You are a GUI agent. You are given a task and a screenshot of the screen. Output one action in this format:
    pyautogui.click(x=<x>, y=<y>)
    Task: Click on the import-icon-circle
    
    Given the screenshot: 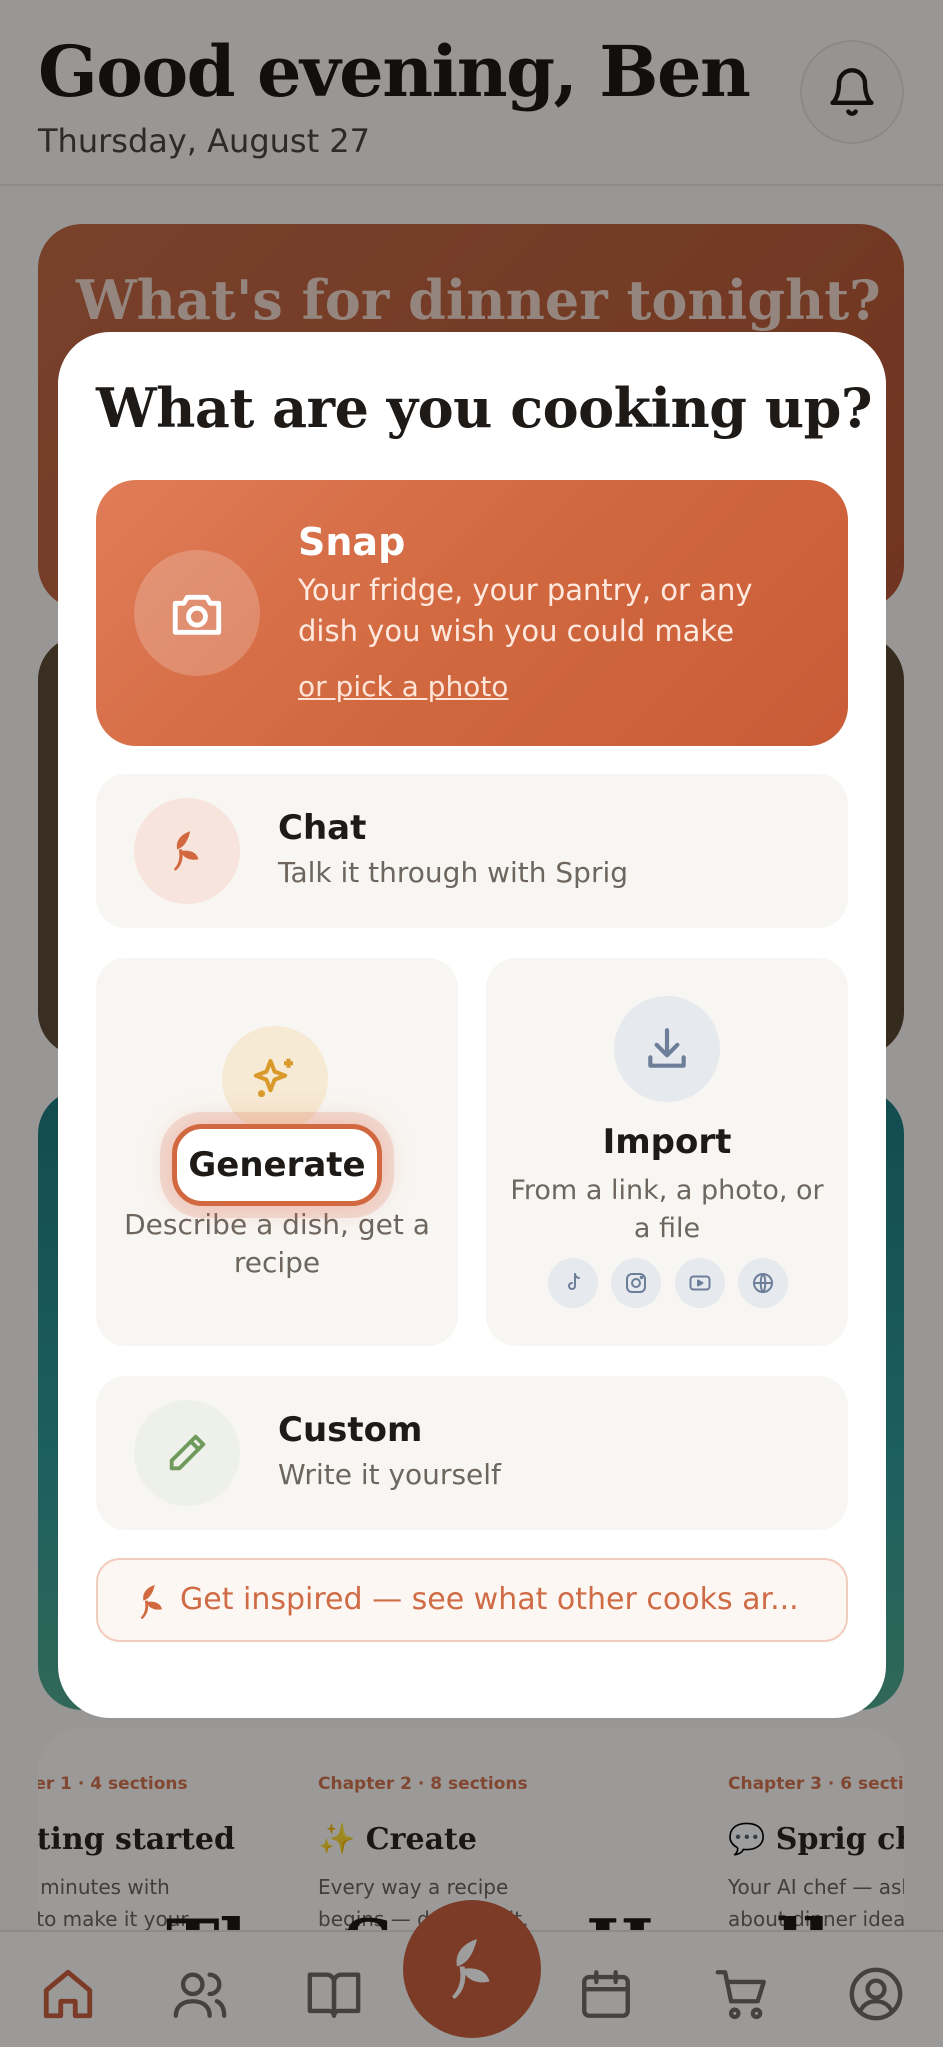 What is the action you would take?
    pyautogui.click(x=667, y=1049)
    